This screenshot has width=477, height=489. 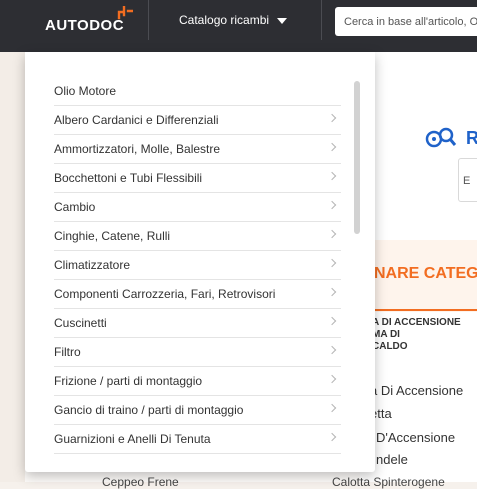 I want to click on ignition-heading-line: A DI ACCENSIONE, so click(x=416, y=322).